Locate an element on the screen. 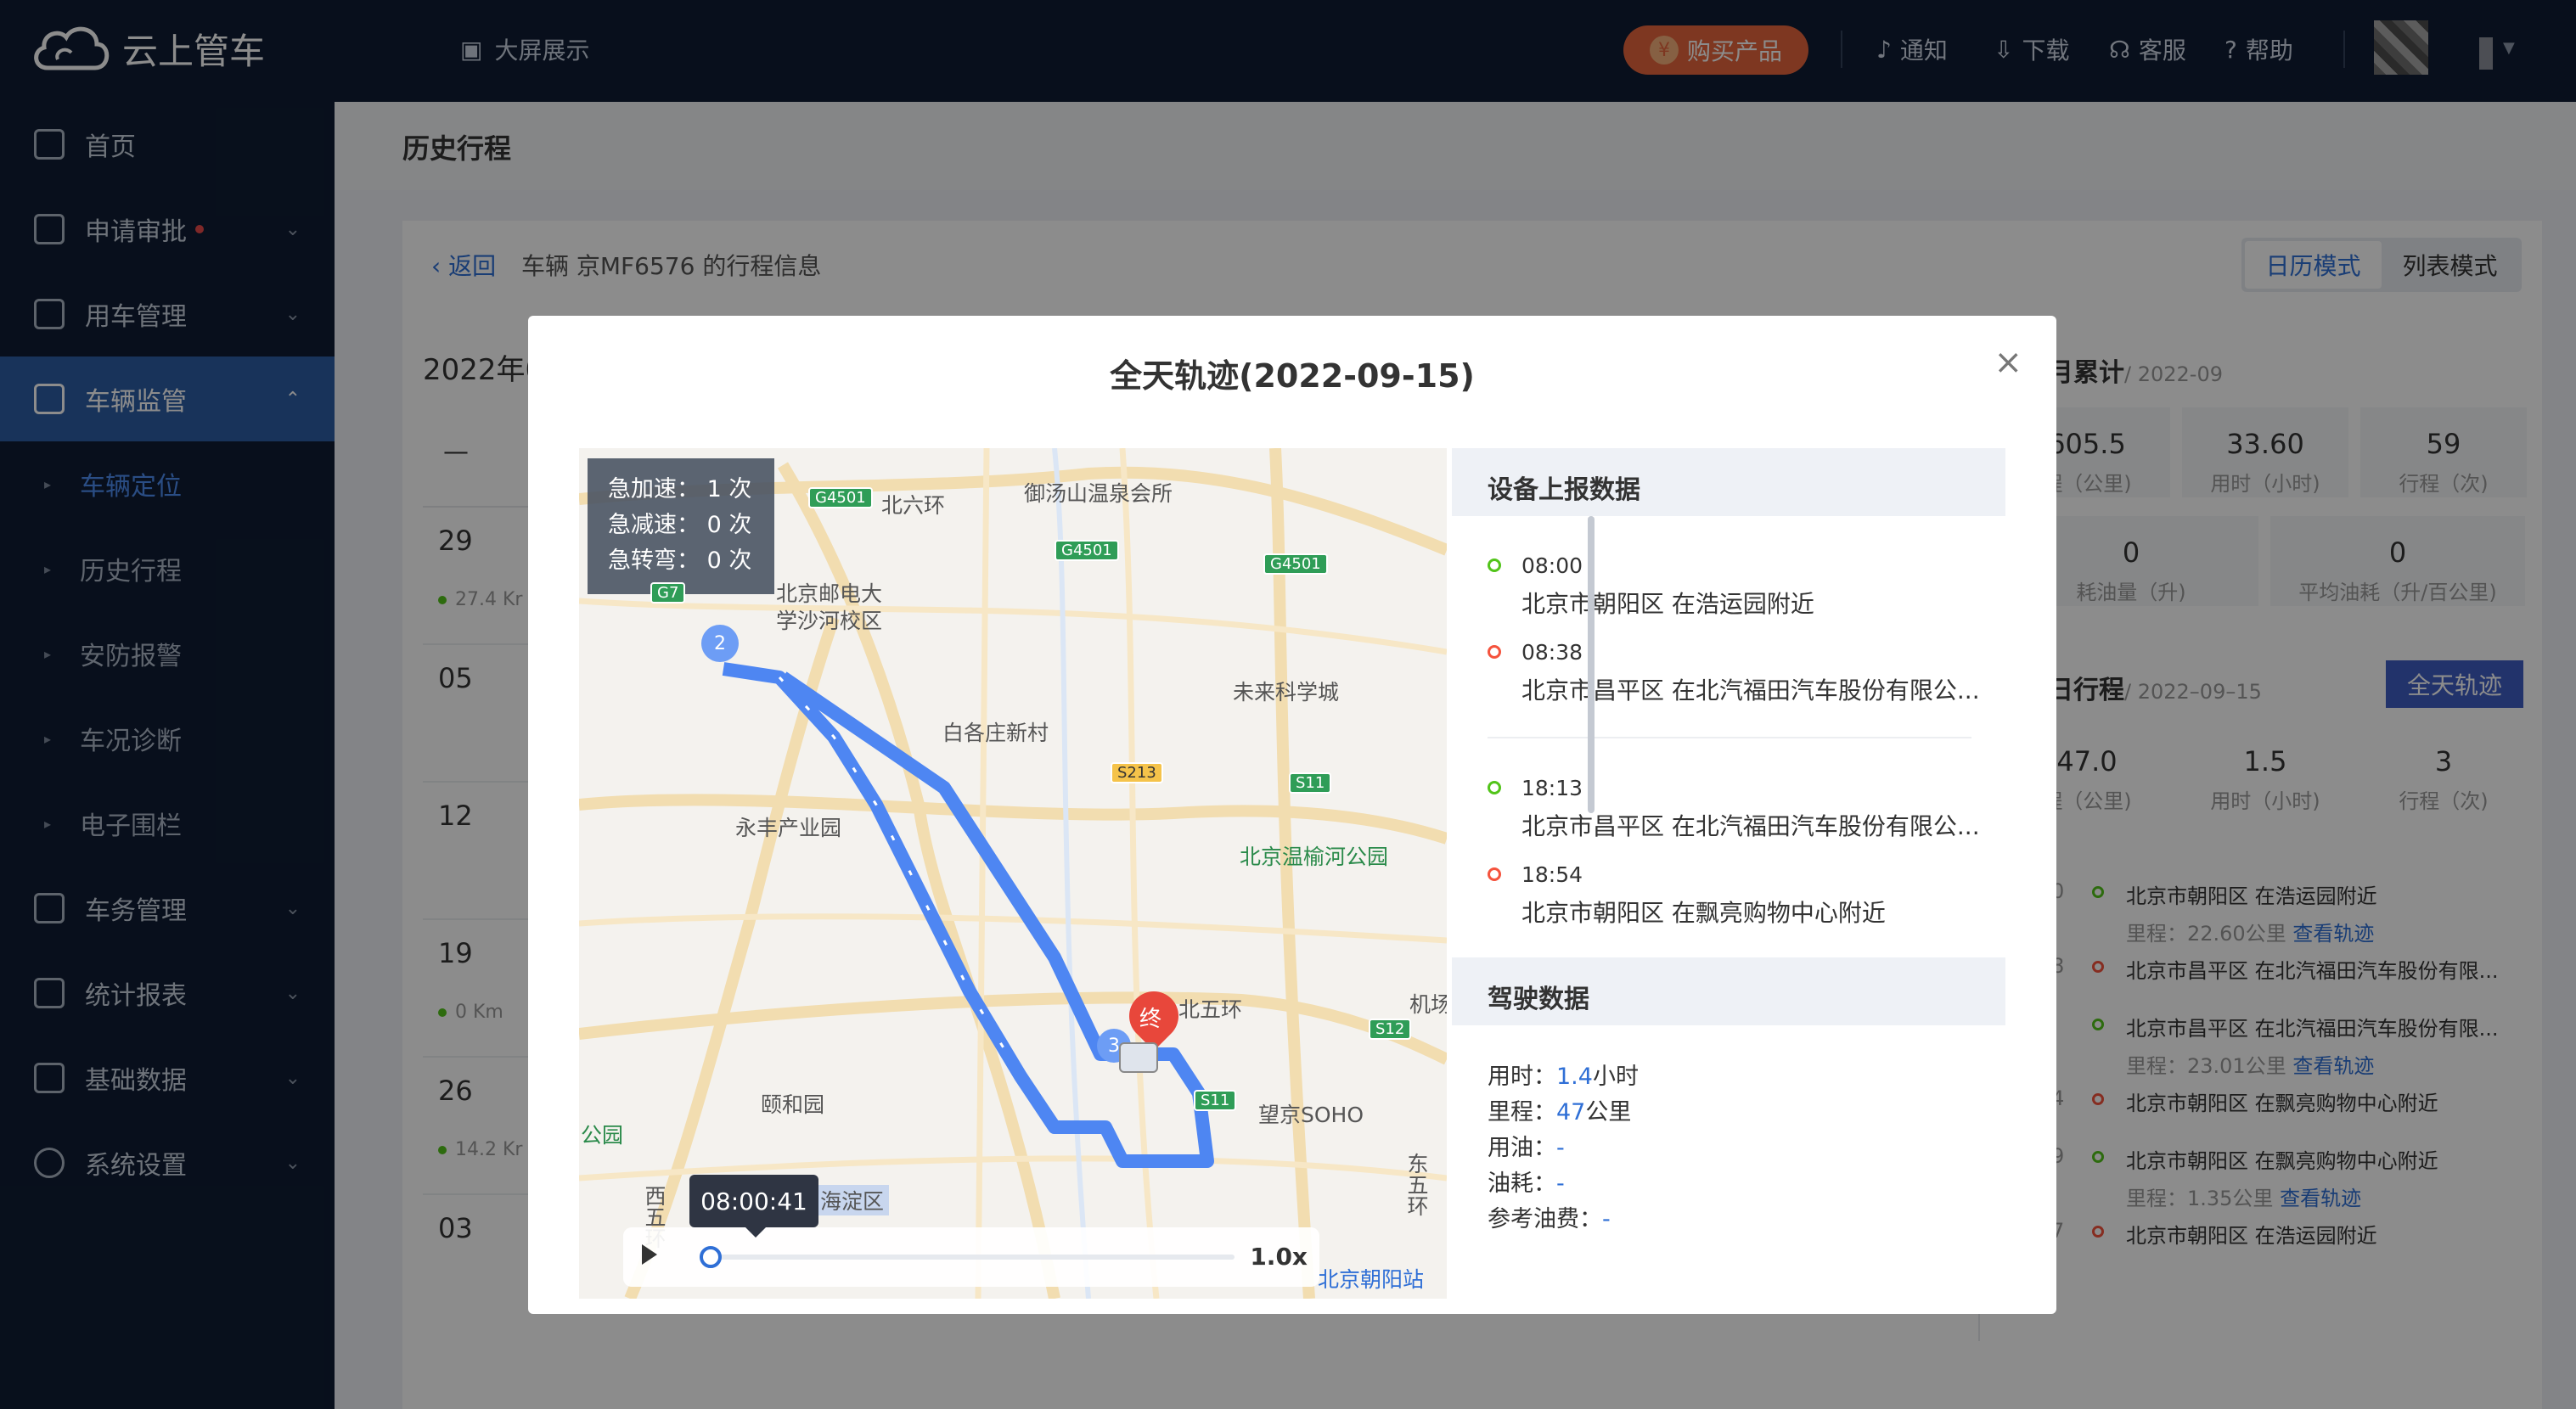 The height and width of the screenshot is (1409, 2576). modal-title: 全天轨迹(2022-09-15) is located at coordinates (1292, 376).